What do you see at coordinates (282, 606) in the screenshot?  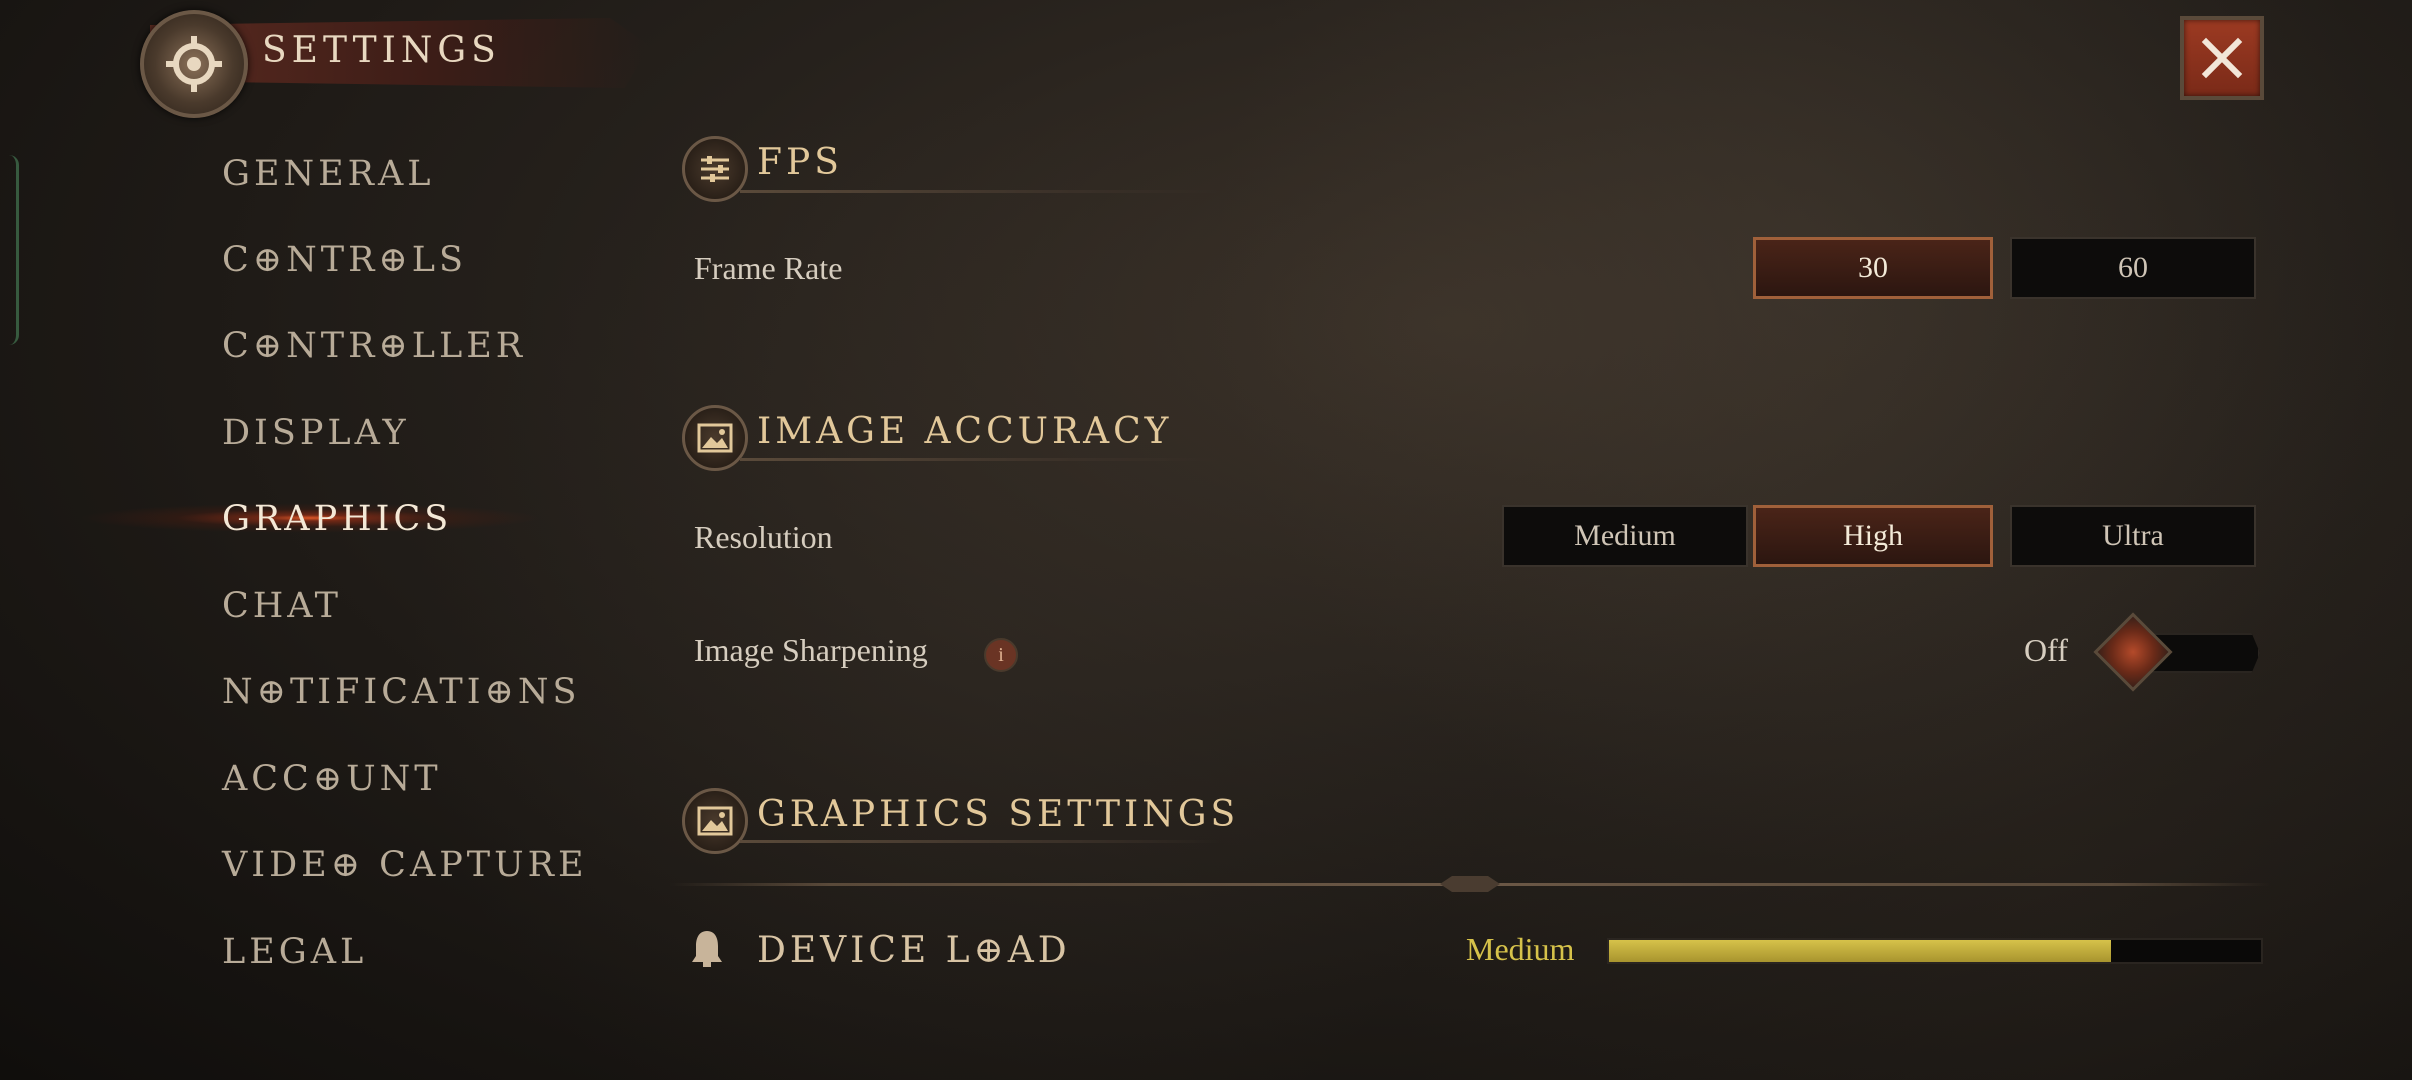 I see `sidebar-item-chat: CHAT` at bounding box center [282, 606].